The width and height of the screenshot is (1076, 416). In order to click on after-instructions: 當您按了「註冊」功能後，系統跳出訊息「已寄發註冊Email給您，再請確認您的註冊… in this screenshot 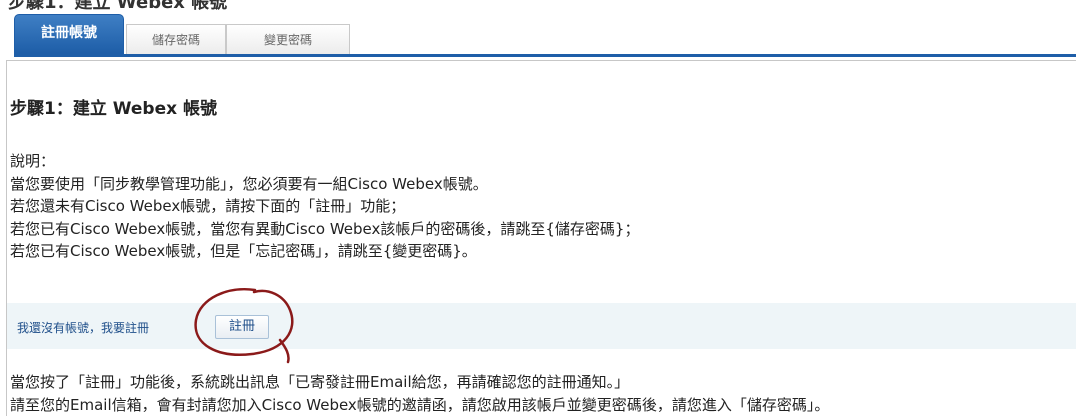, I will do `click(419, 393)`.